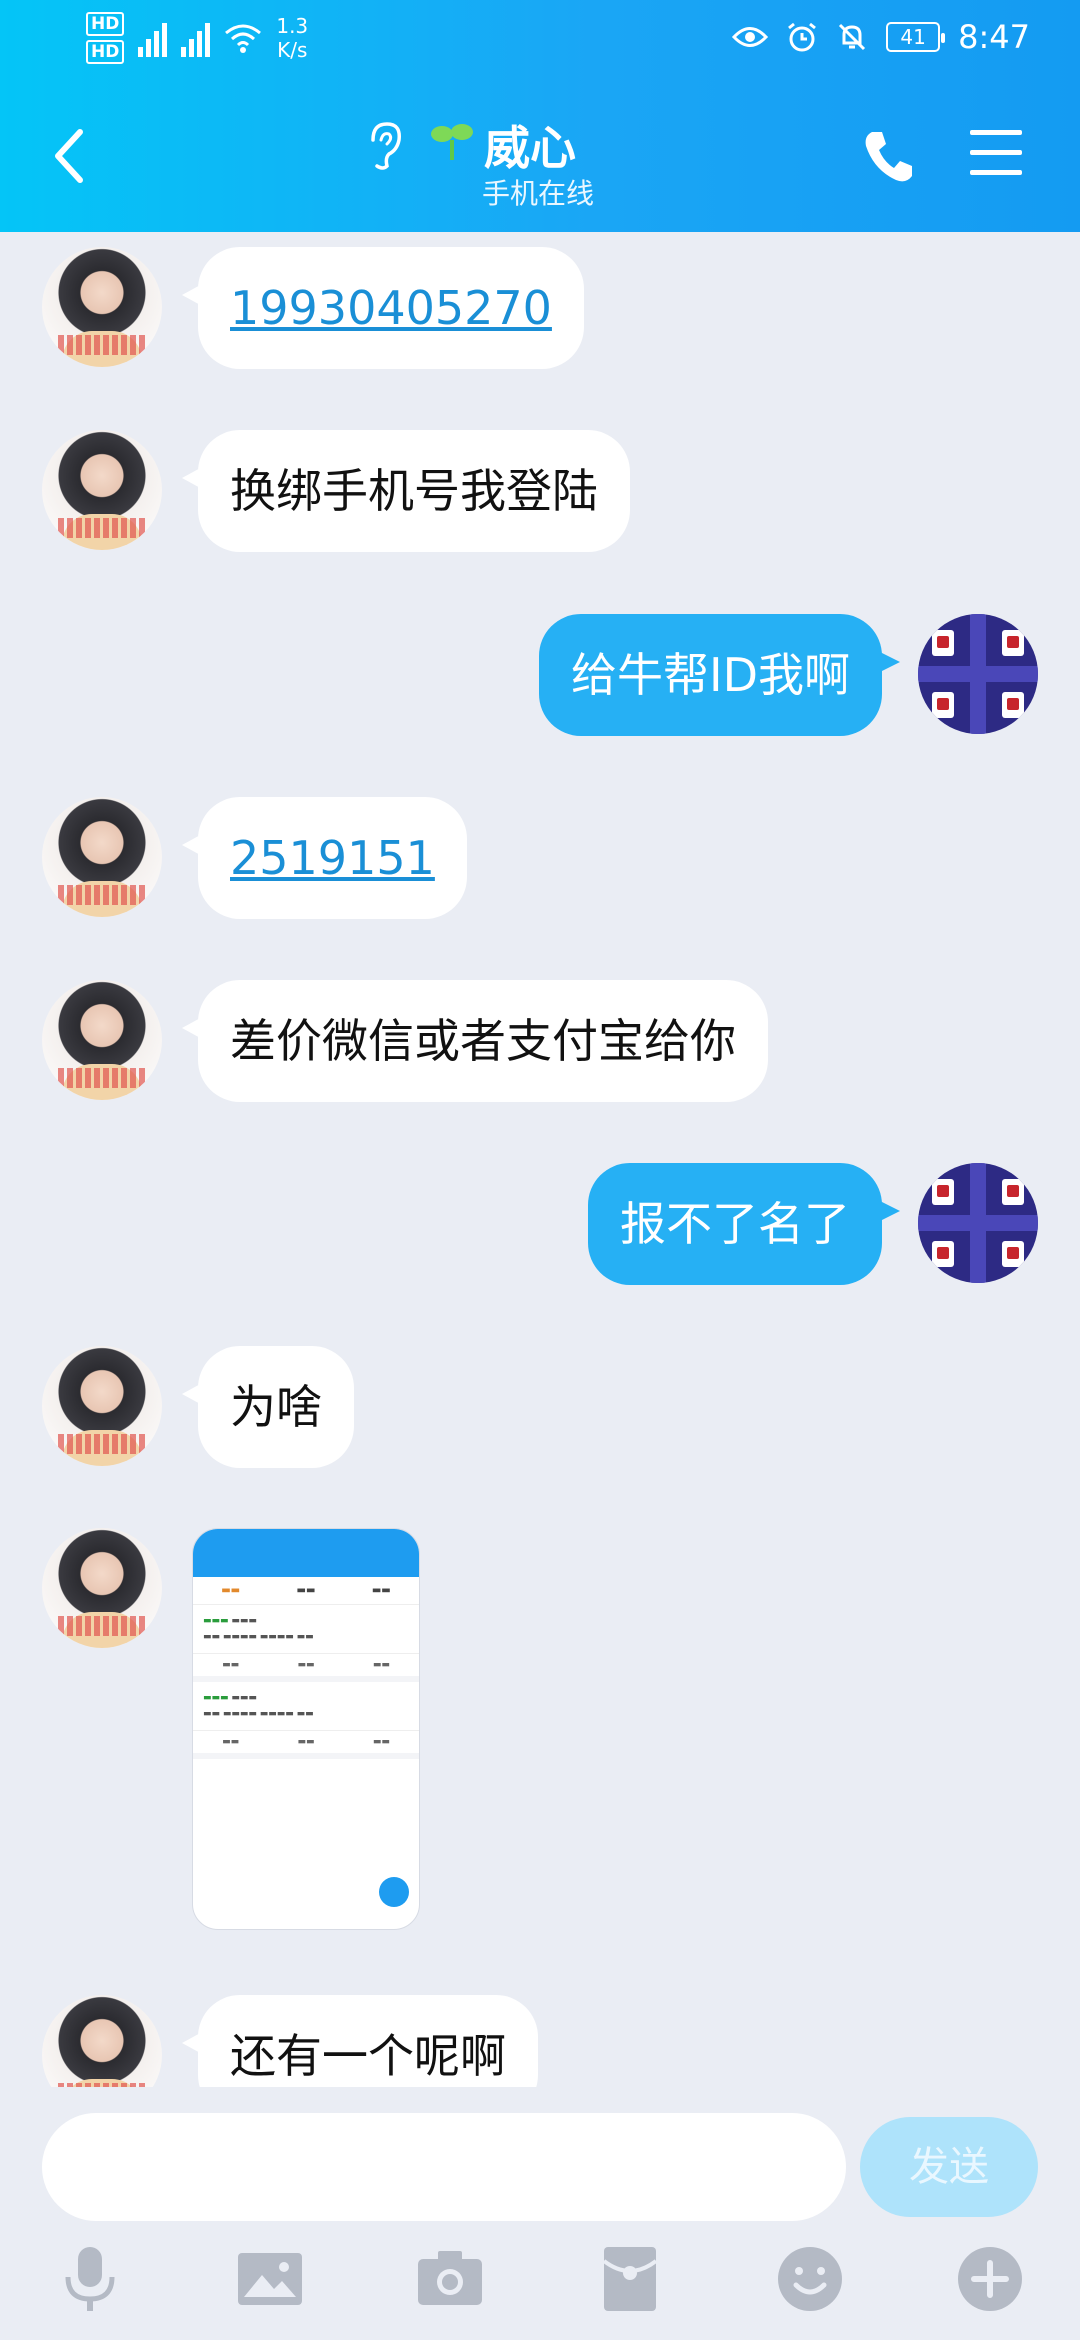  I want to click on input-bar: 发送, so click(540, 2213).